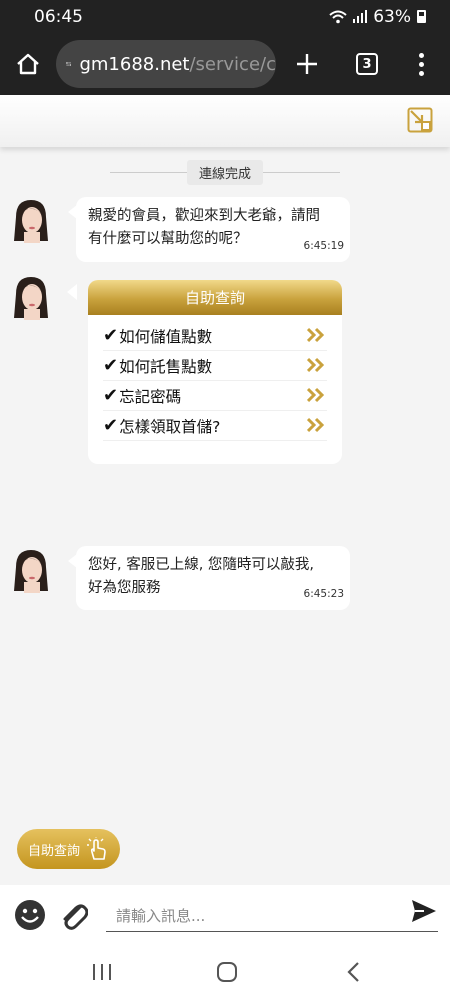 Image resolution: width=450 pixels, height=1000 pixels. What do you see at coordinates (215, 336) in the screenshot?
I see `self-service-item: ✔ 如何儲值點數` at bounding box center [215, 336].